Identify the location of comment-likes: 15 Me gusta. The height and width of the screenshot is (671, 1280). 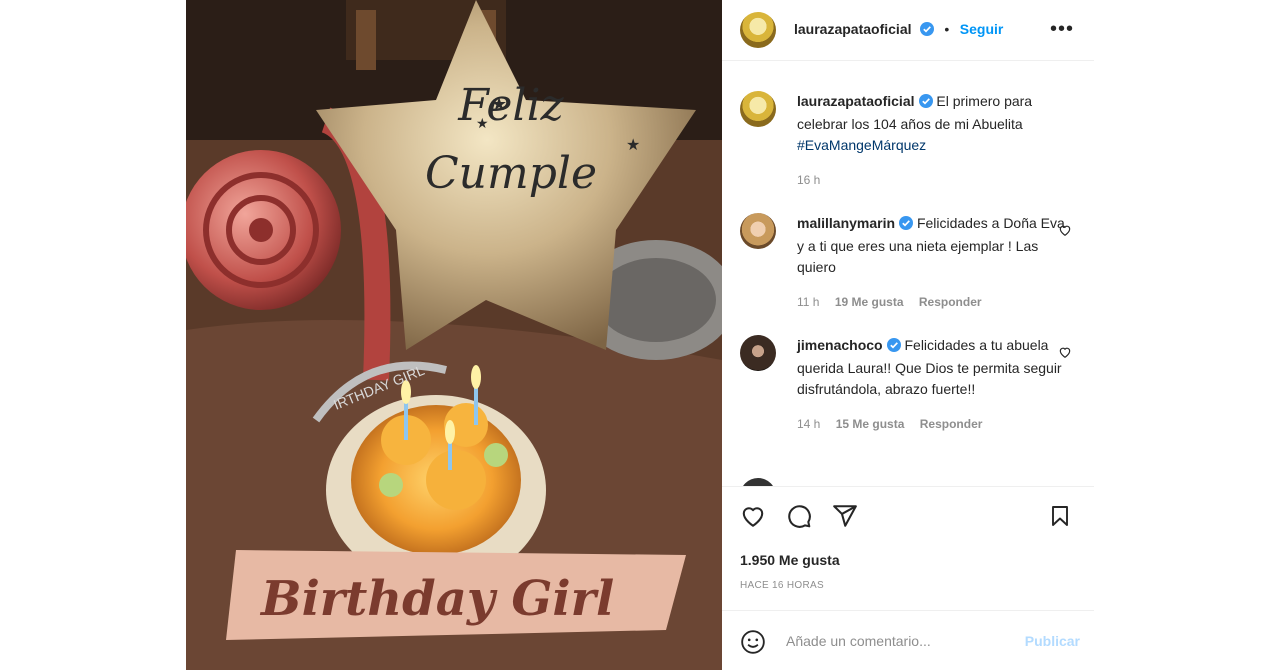
(870, 424).